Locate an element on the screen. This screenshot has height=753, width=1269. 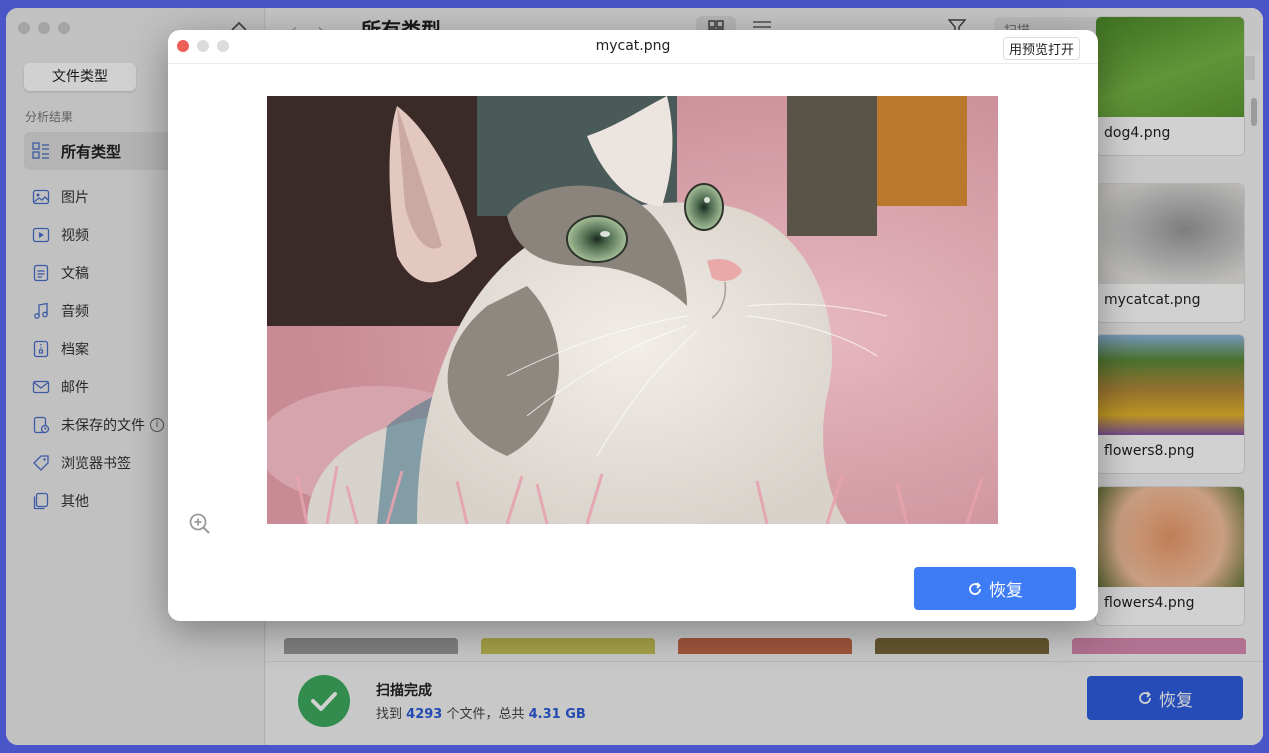
modal-title: mycat.png is located at coordinates (633, 46).